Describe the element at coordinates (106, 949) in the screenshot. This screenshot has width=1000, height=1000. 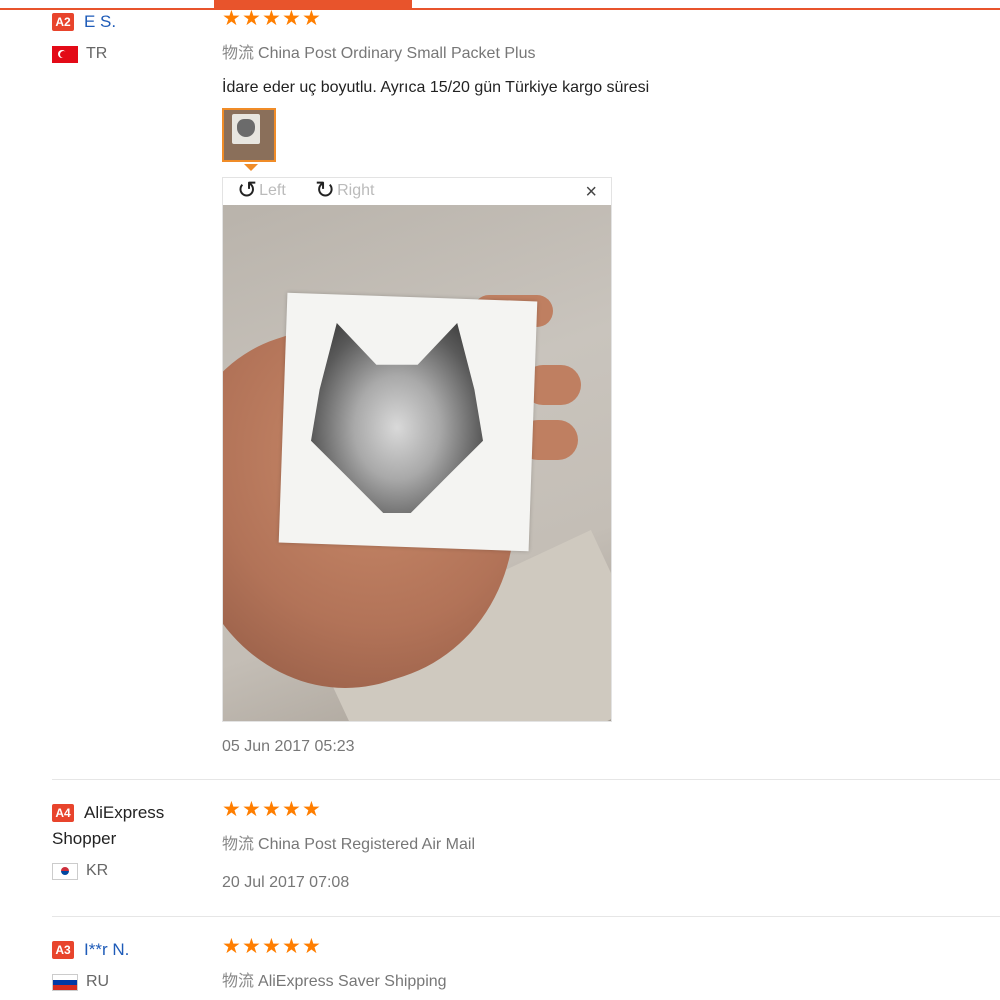
I see `reviewer-name: I**r N.` at that location.